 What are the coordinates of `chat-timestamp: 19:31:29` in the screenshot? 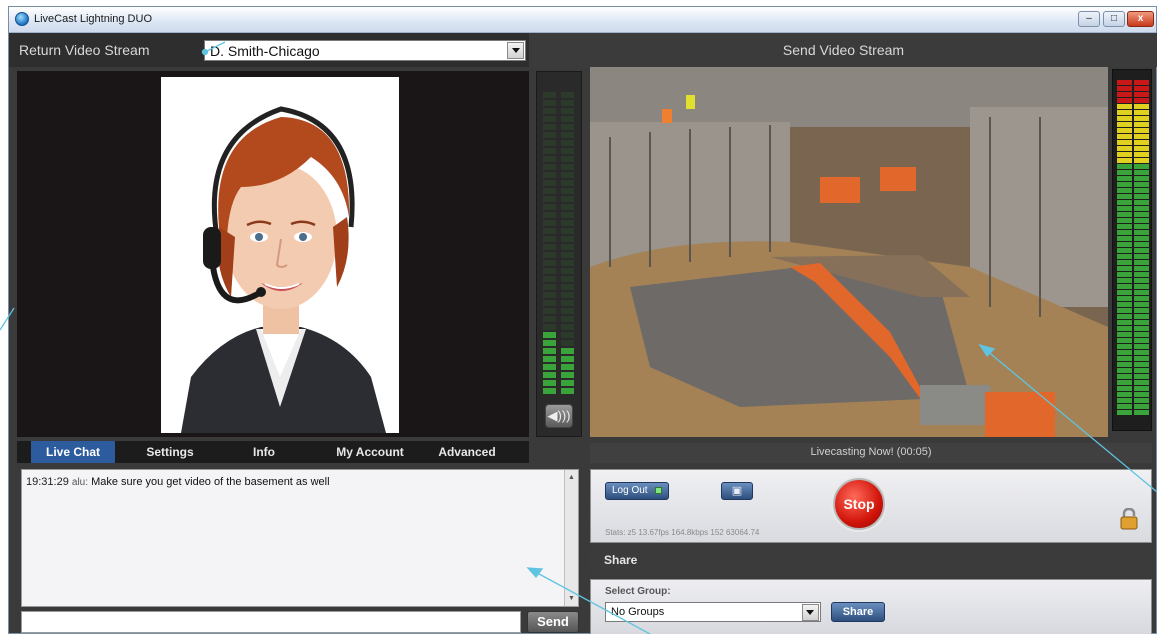 It's located at (47, 482).